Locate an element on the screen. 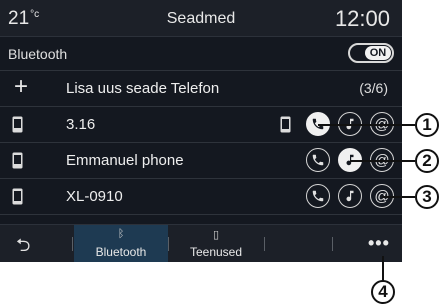 This screenshot has width=447, height=305. header-bar: 21°c Seadmed 12:00 is located at coordinates (201, 18).